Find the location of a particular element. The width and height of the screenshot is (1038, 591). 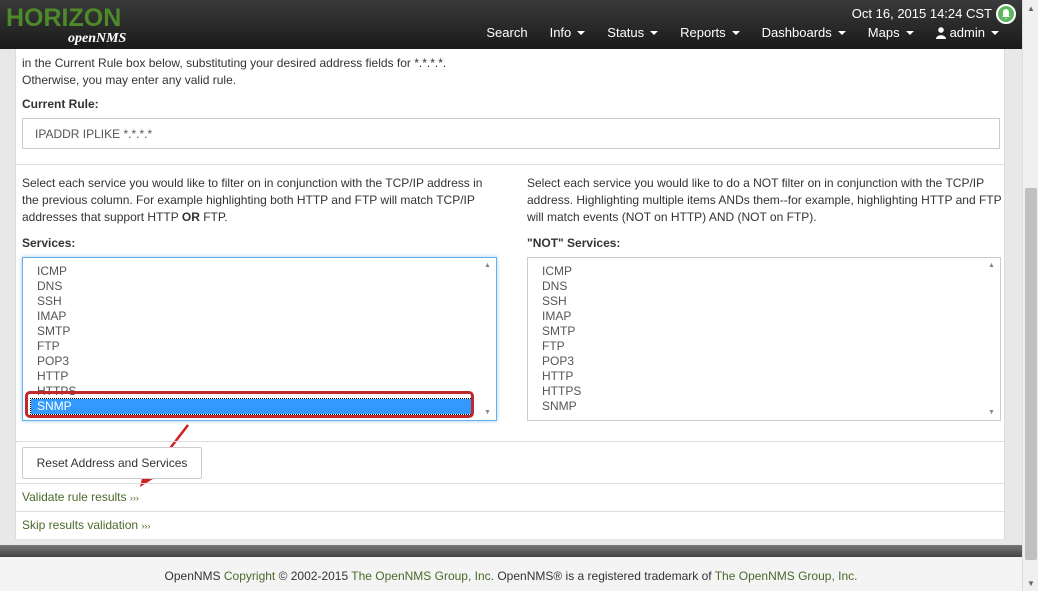

user-icon is located at coordinates (940, 32).